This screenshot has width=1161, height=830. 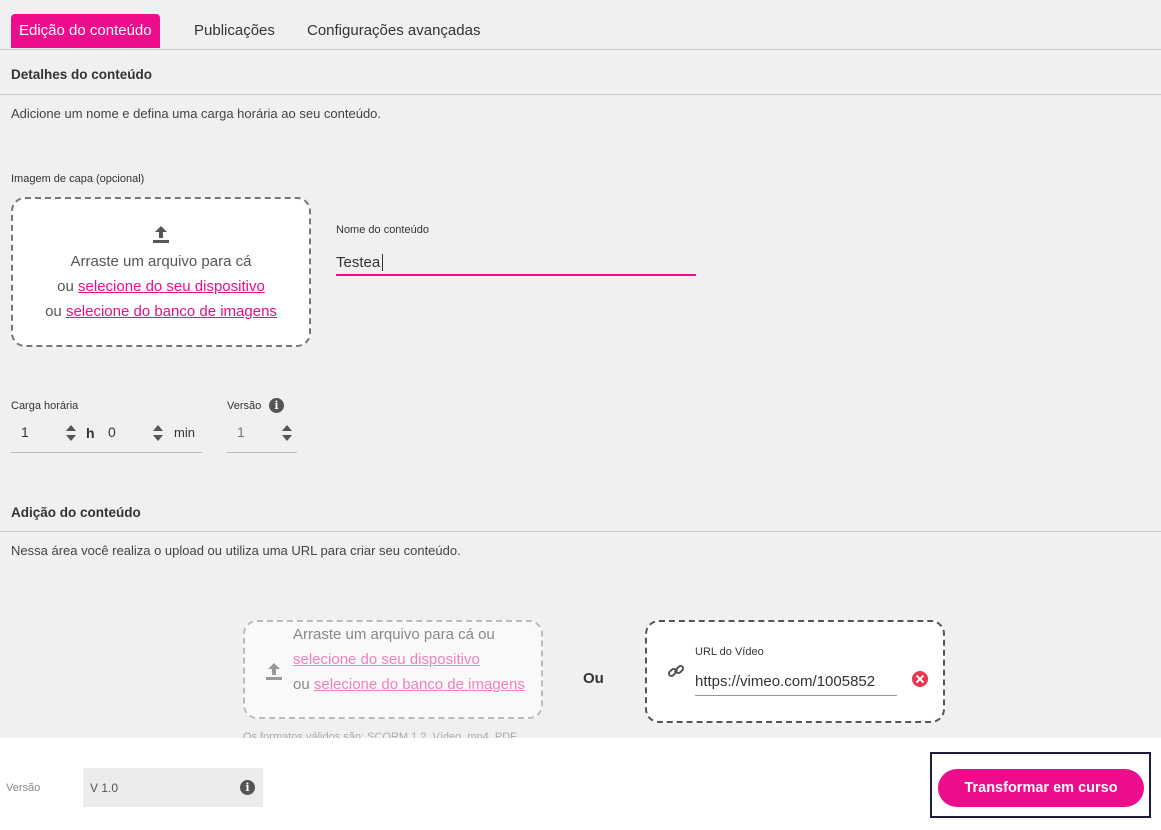 What do you see at coordinates (393, 31) in the screenshot?
I see `tab-advanced-settings: Configurações avançadas` at bounding box center [393, 31].